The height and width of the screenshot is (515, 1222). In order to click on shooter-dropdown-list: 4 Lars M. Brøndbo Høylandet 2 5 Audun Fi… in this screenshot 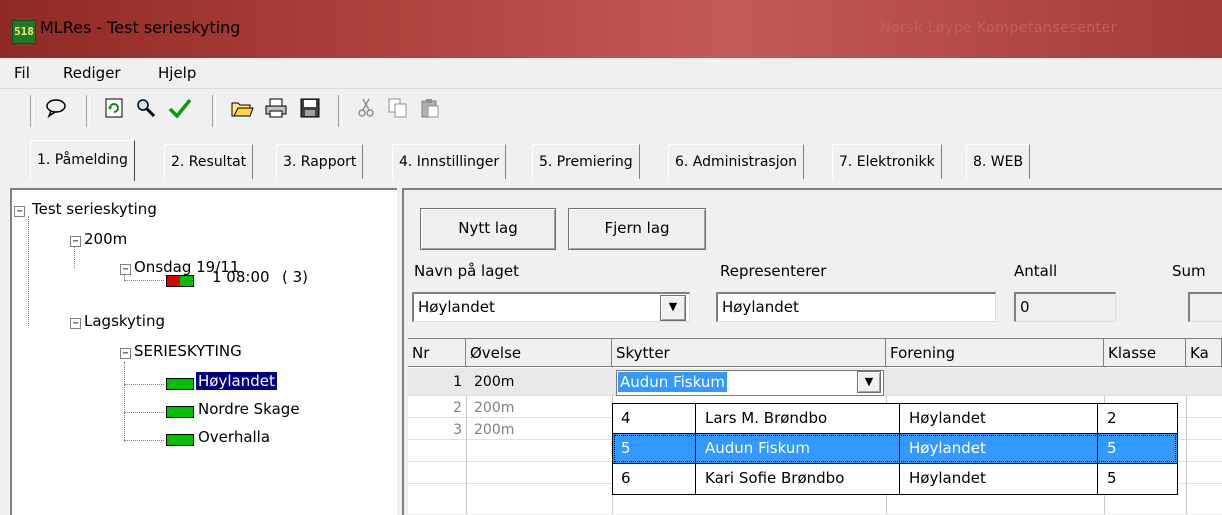, I will do `click(895, 449)`.